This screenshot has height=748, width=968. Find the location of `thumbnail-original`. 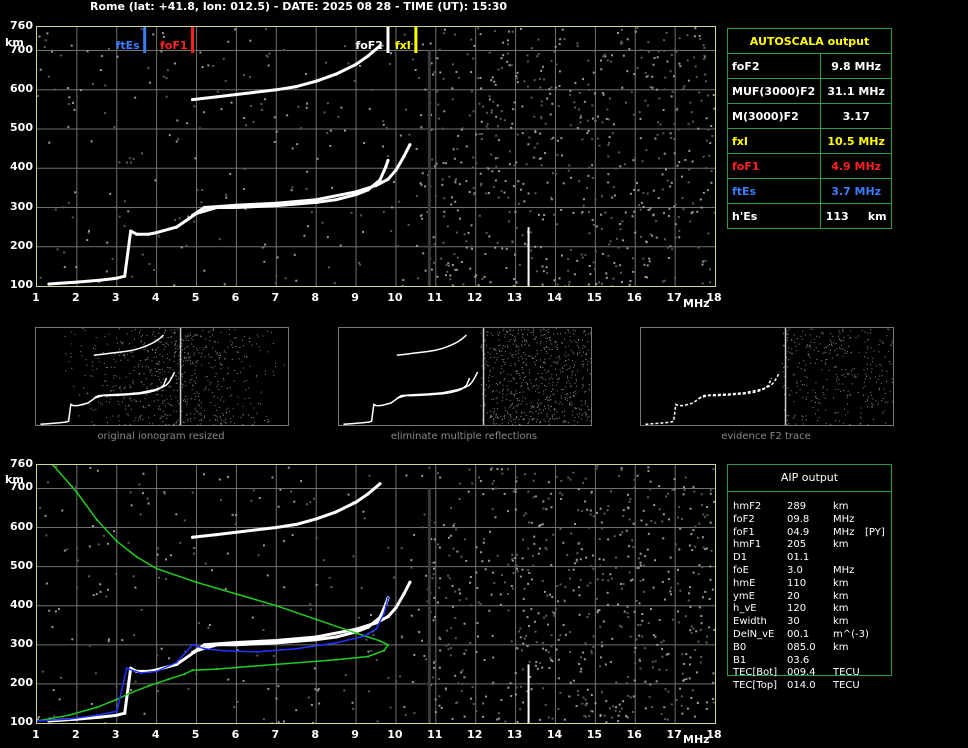

thumbnail-original is located at coordinates (162, 376).